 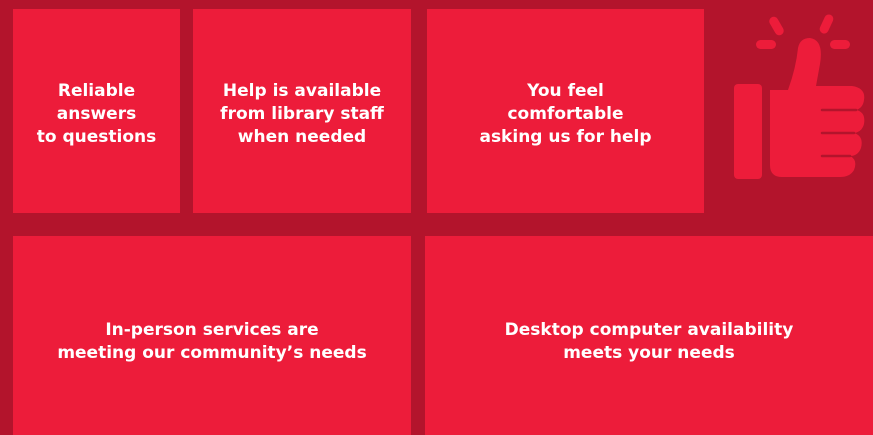 What do you see at coordinates (565, 136) in the screenshot?
I see `tile-line: asking us for help` at bounding box center [565, 136].